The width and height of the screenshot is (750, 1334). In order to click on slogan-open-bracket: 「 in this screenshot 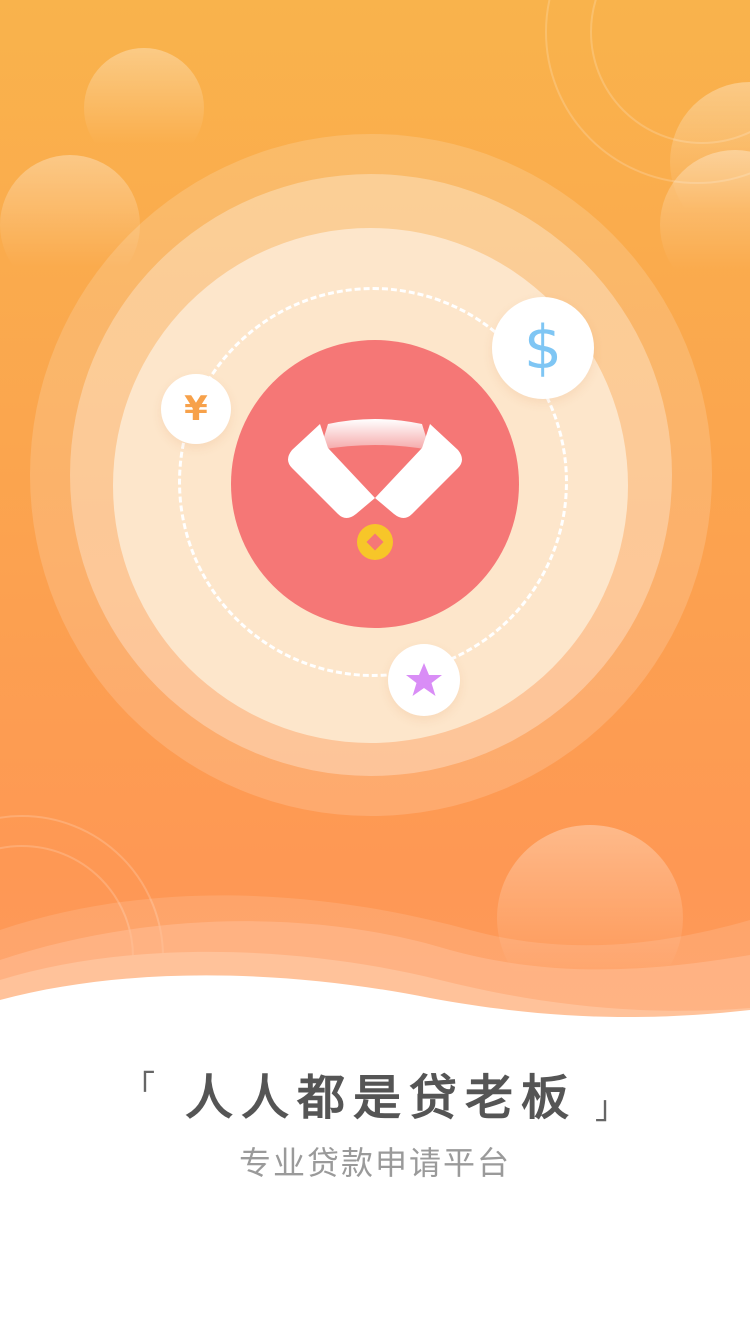, I will do `click(138, 1087)`.